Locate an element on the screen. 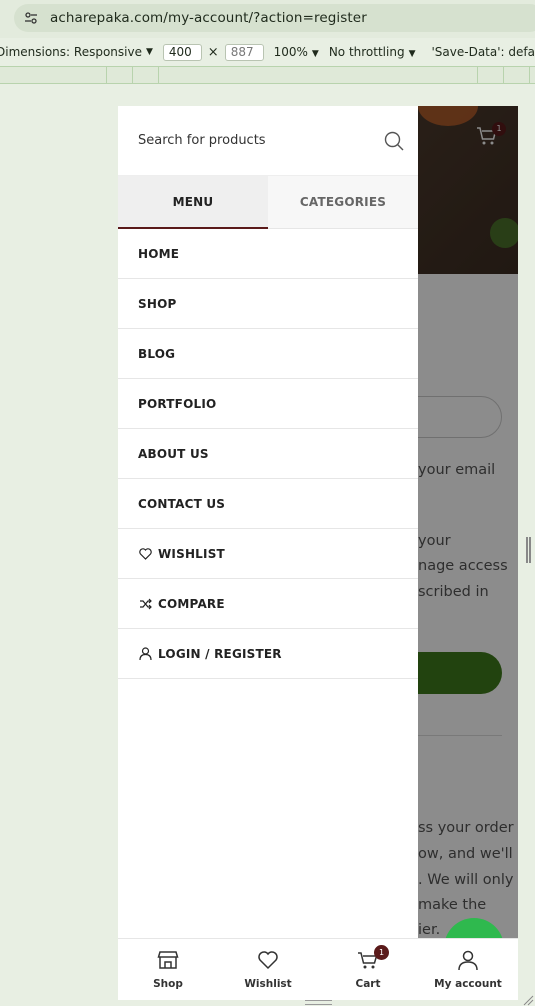  menu-item-portfolio: PORTFOLIO is located at coordinates (268, 404).